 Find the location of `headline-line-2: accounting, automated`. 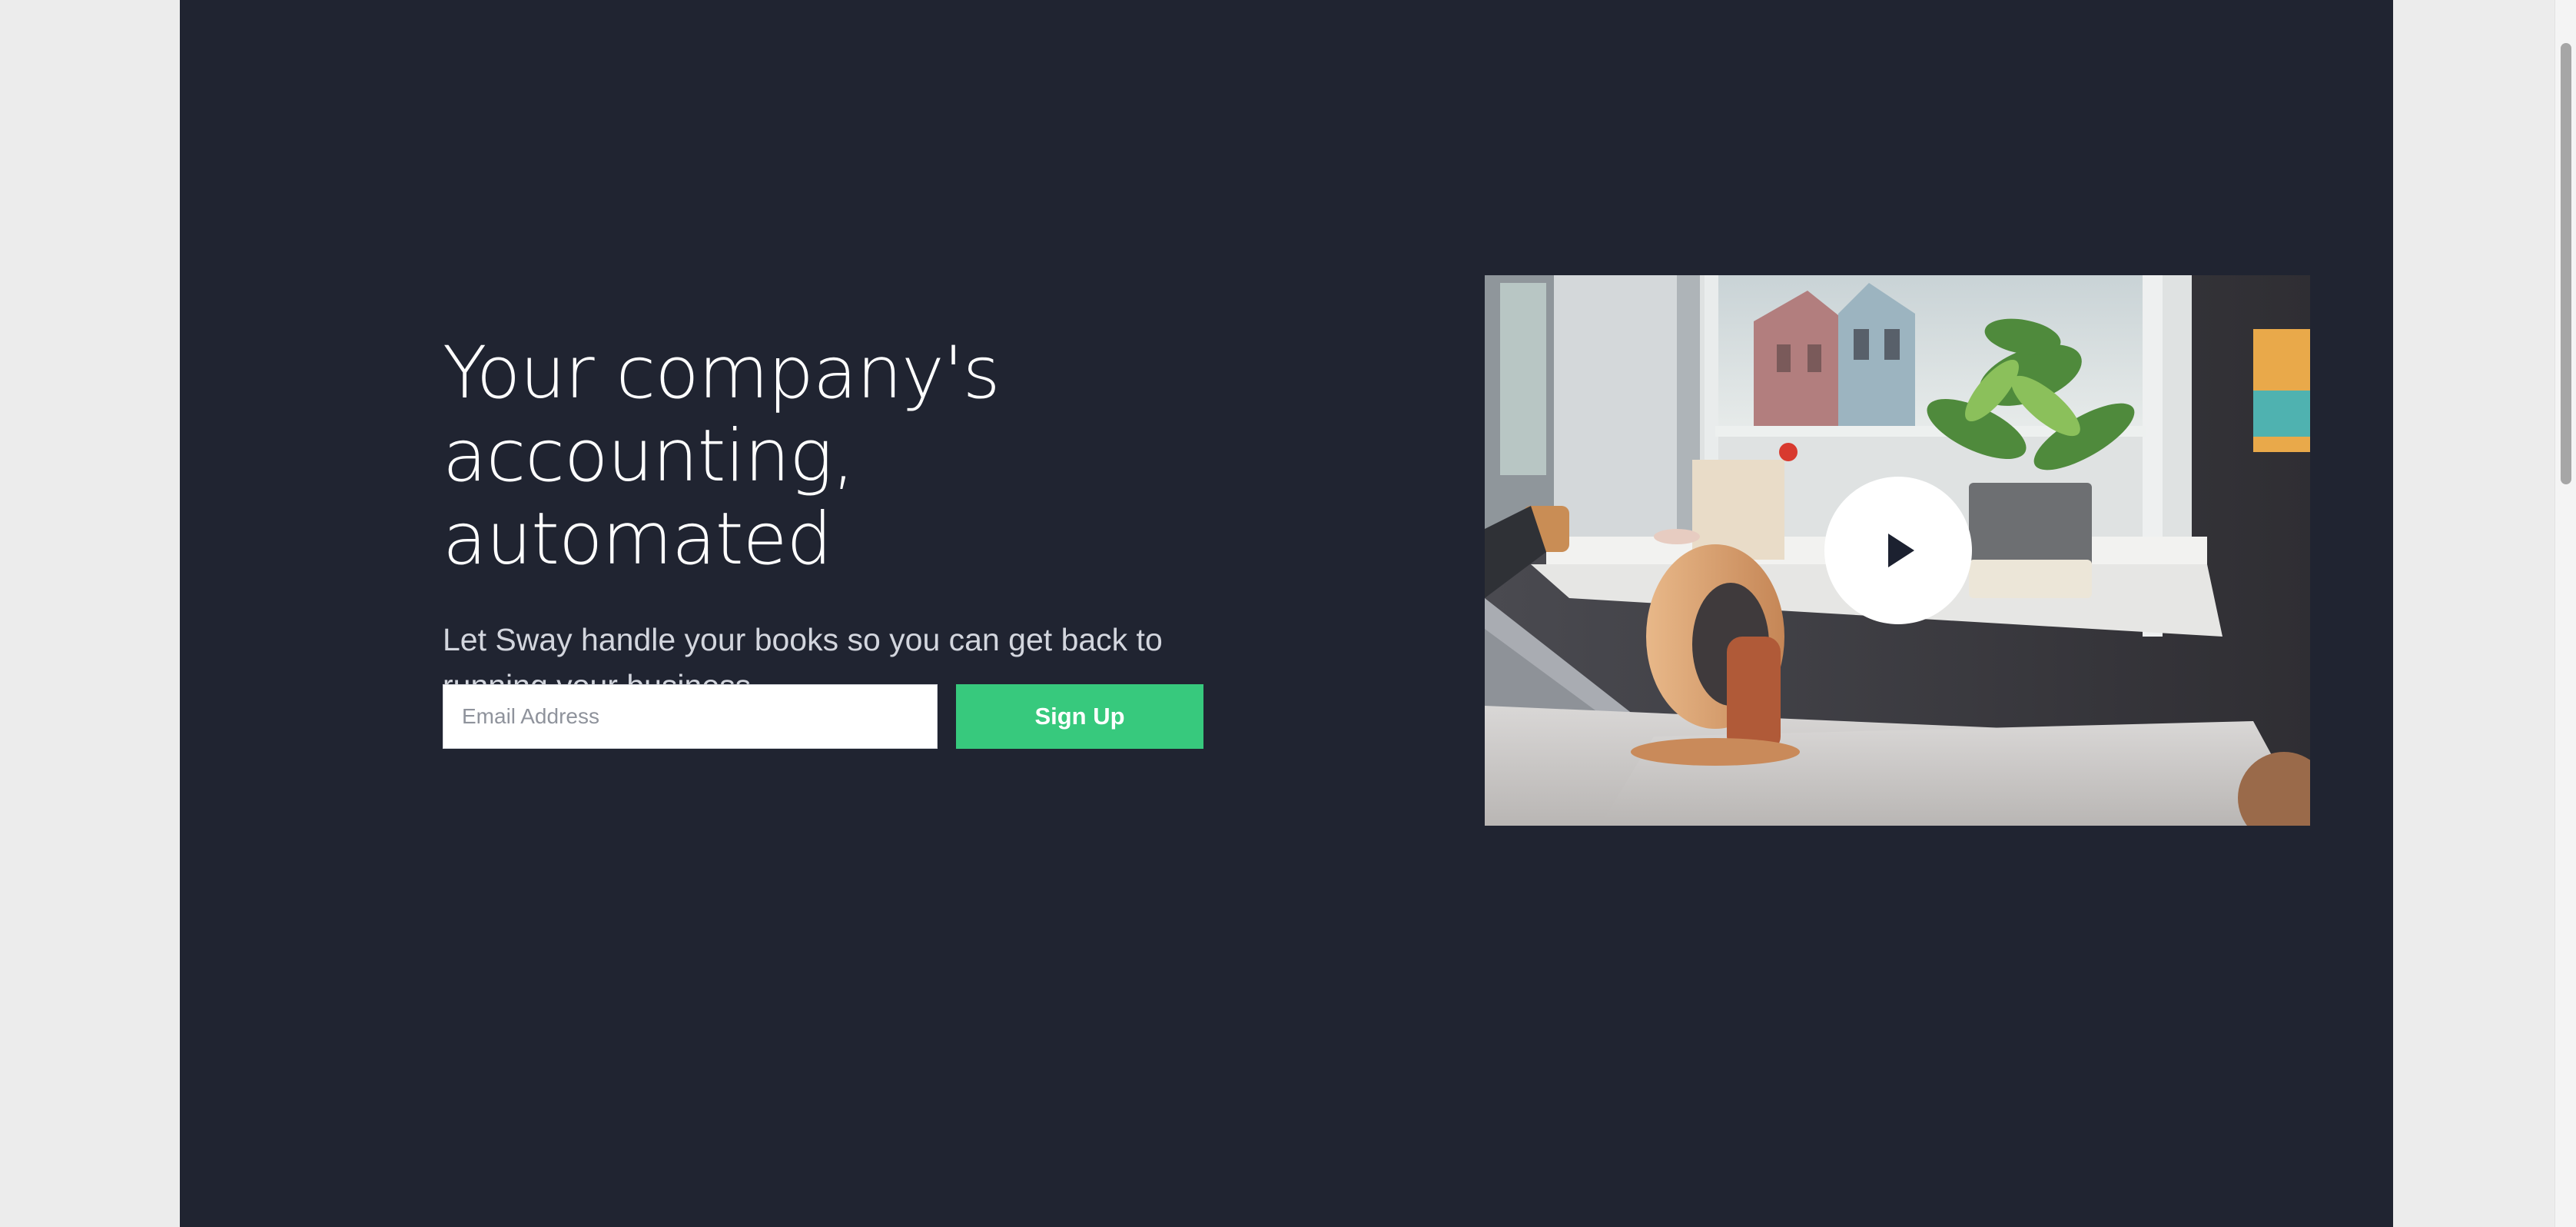

headline-line-2: accounting, automated is located at coordinates (649, 497).